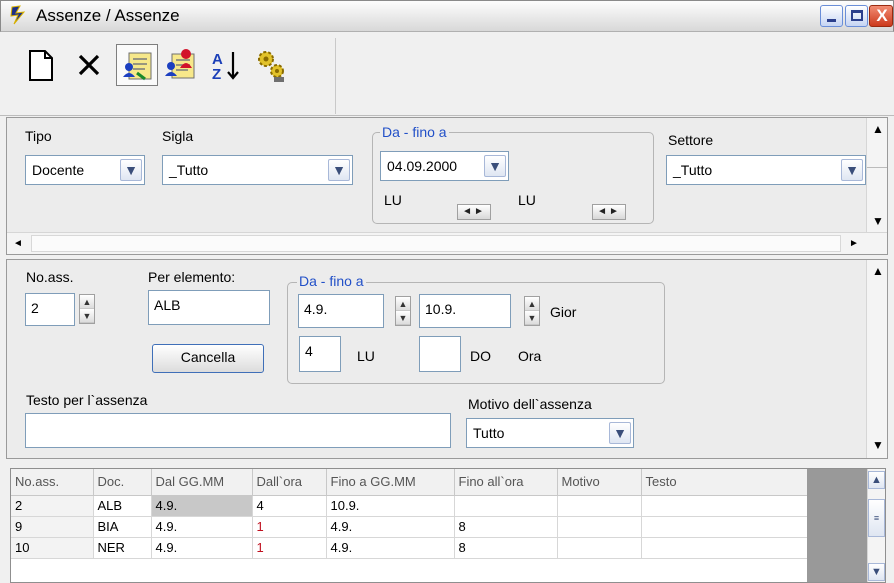 Image resolution: width=894 pixels, height=583 pixels. I want to click on chevron-up-icon: ▲, so click(876, 480).